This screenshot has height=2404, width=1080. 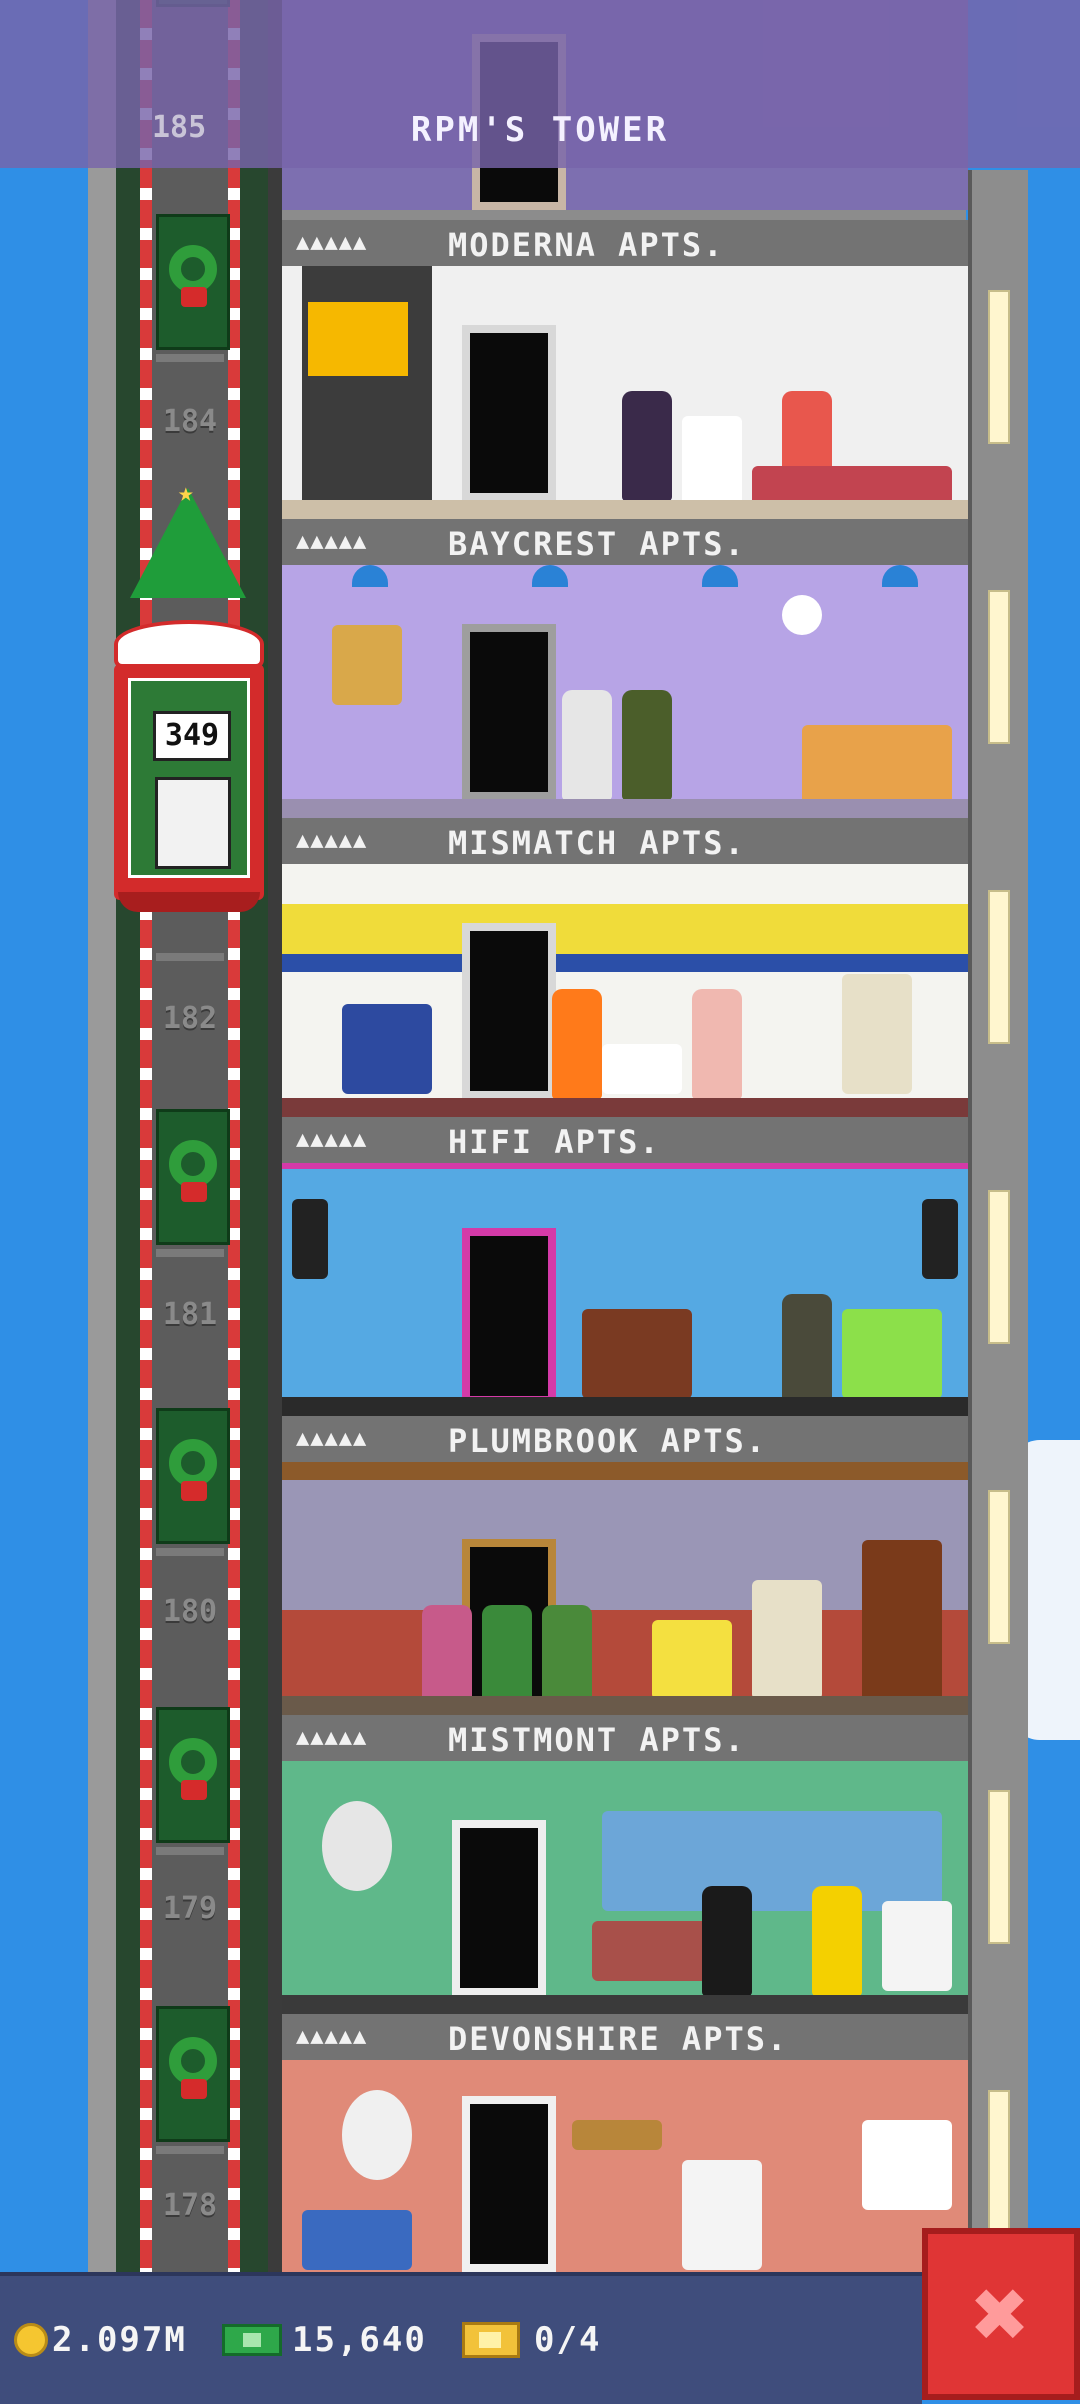 I want to click on shaft-floor: 179, so click(x=191, y=1856).